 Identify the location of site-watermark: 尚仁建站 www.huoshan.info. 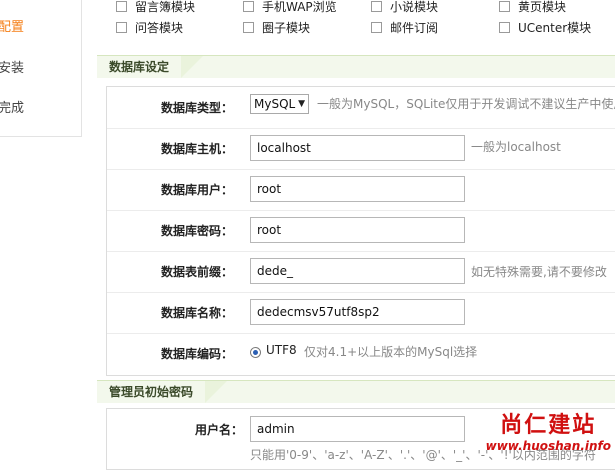
(548, 430).